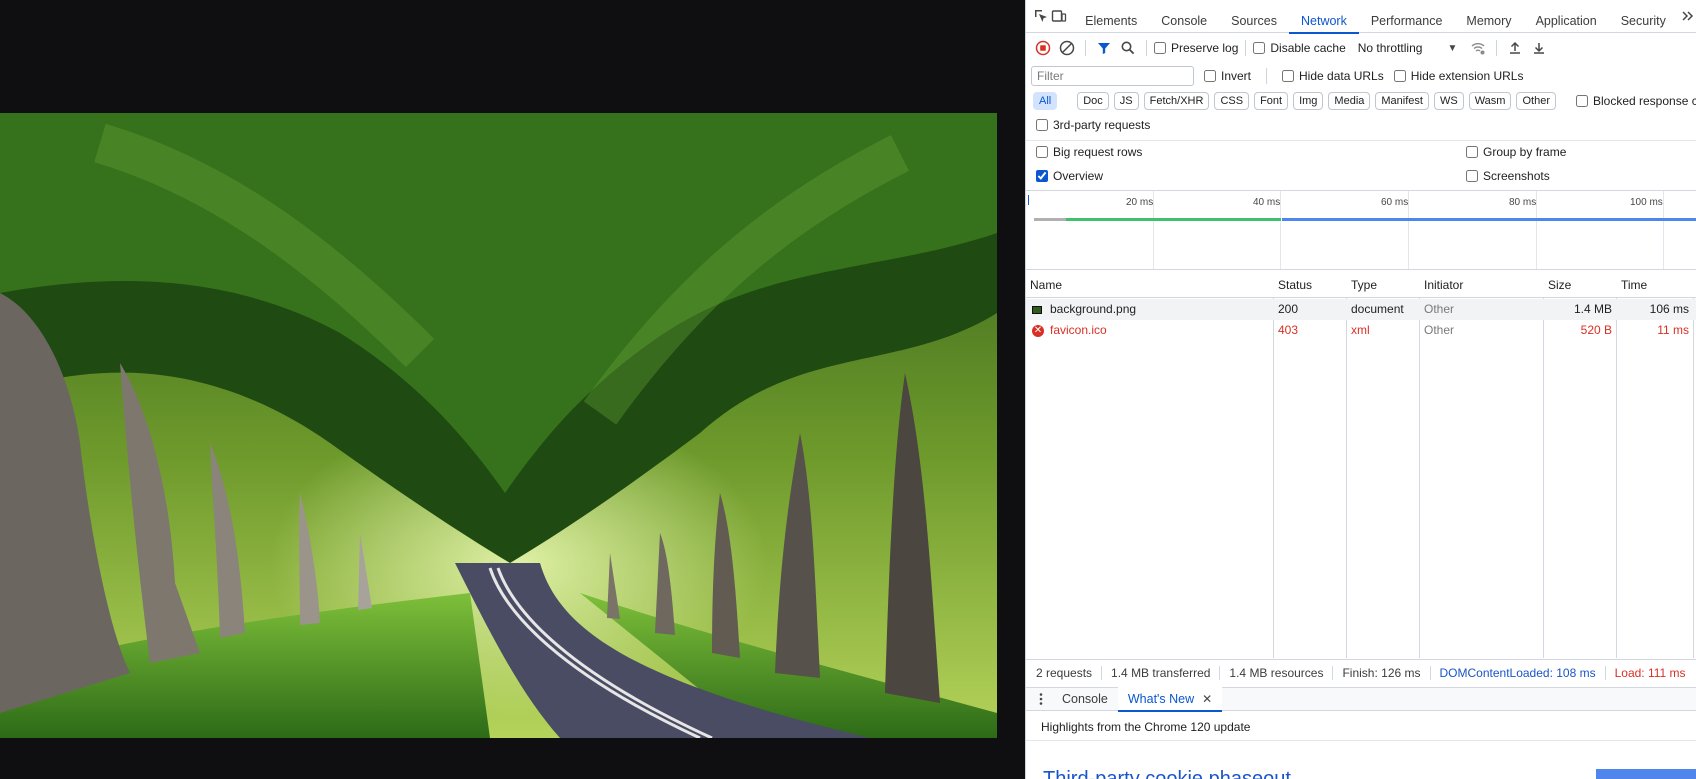 This screenshot has height=779, width=1696. Describe the element at coordinates (1472, 152) in the screenshot. I see `group-by-frame-input` at that location.